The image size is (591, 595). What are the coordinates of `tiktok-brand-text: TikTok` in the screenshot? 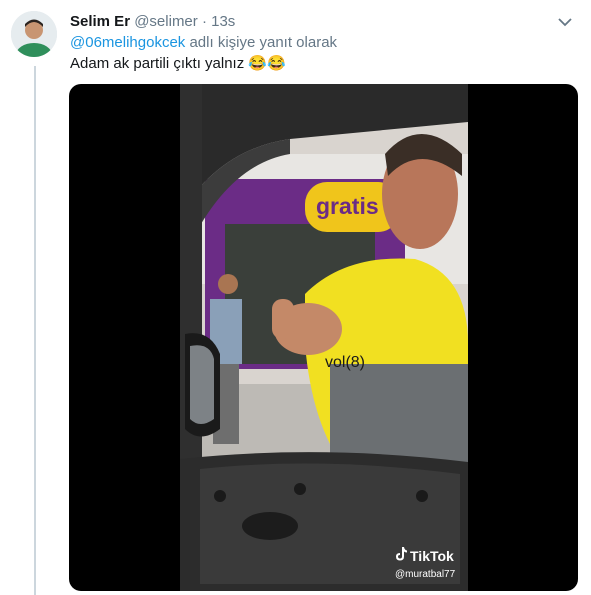 It's located at (432, 555).